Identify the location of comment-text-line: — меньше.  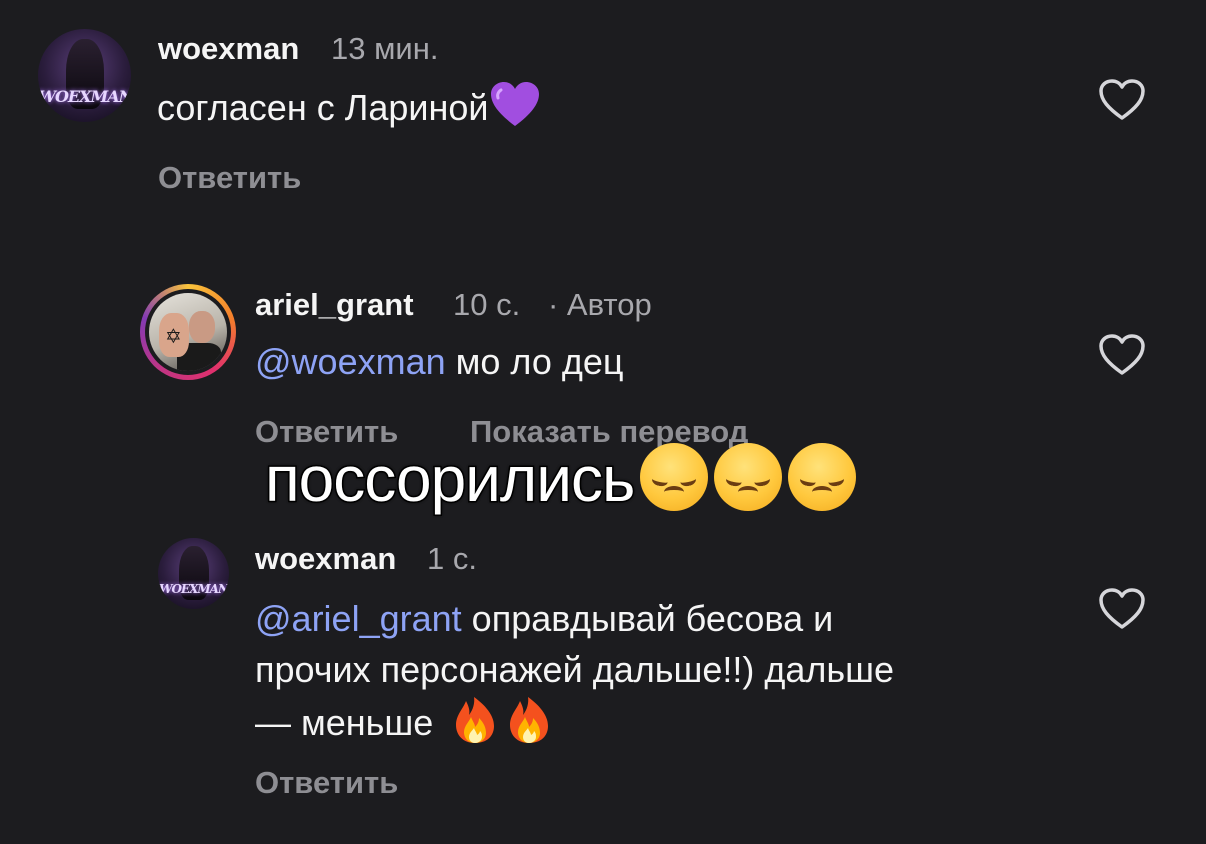
(665, 721).